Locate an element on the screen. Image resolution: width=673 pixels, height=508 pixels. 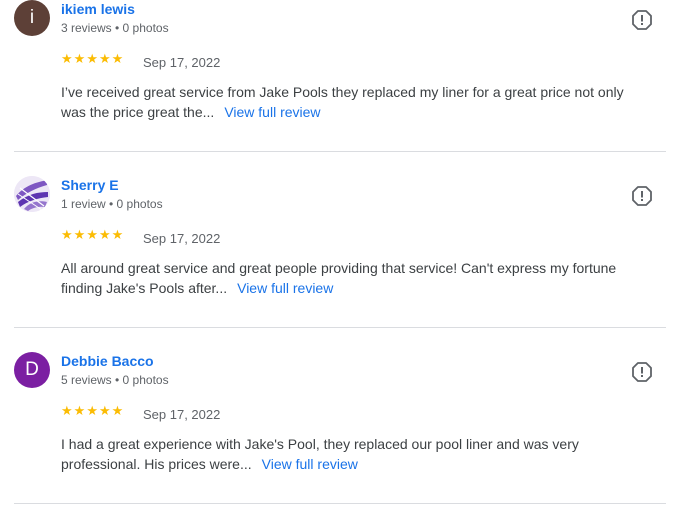
reviewer-name: Debbie Bacco is located at coordinates (107, 361).